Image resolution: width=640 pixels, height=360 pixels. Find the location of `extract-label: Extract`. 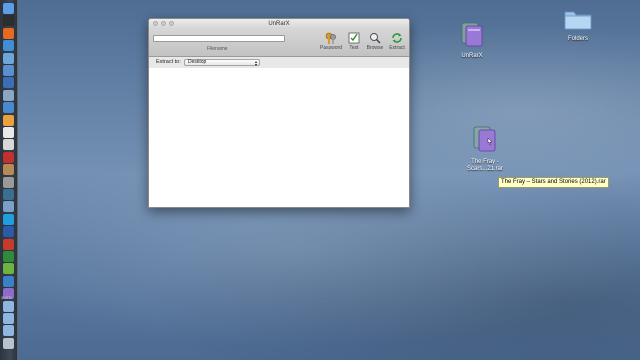

extract-label: Extract is located at coordinates (397, 48).